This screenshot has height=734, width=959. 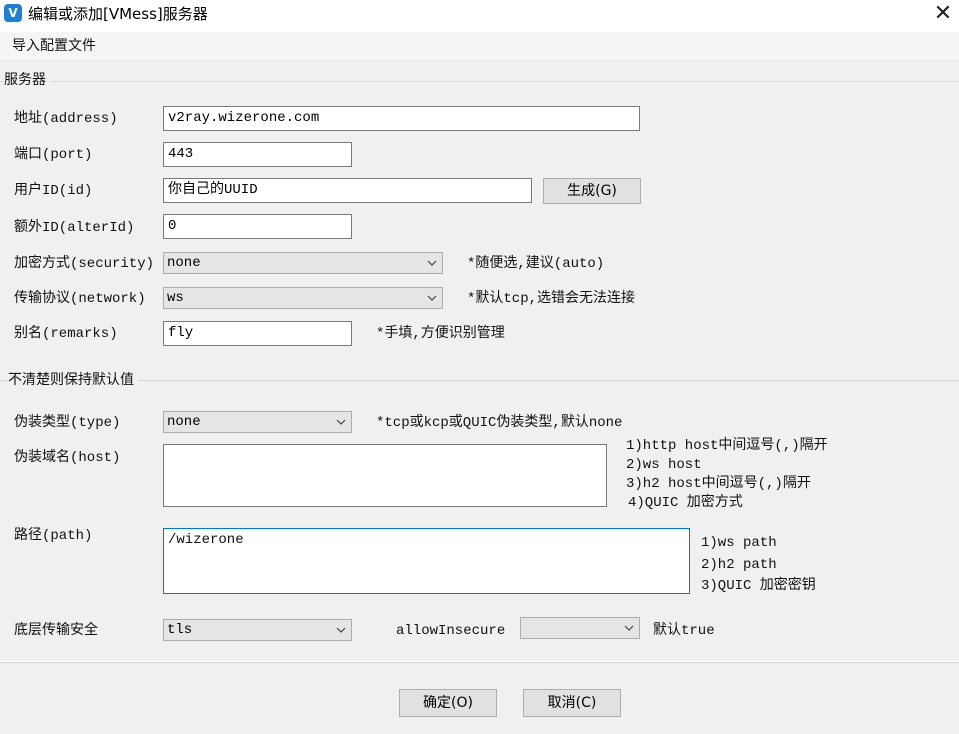 I want to click on remarks-label: 别名(remarks), so click(x=66, y=334).